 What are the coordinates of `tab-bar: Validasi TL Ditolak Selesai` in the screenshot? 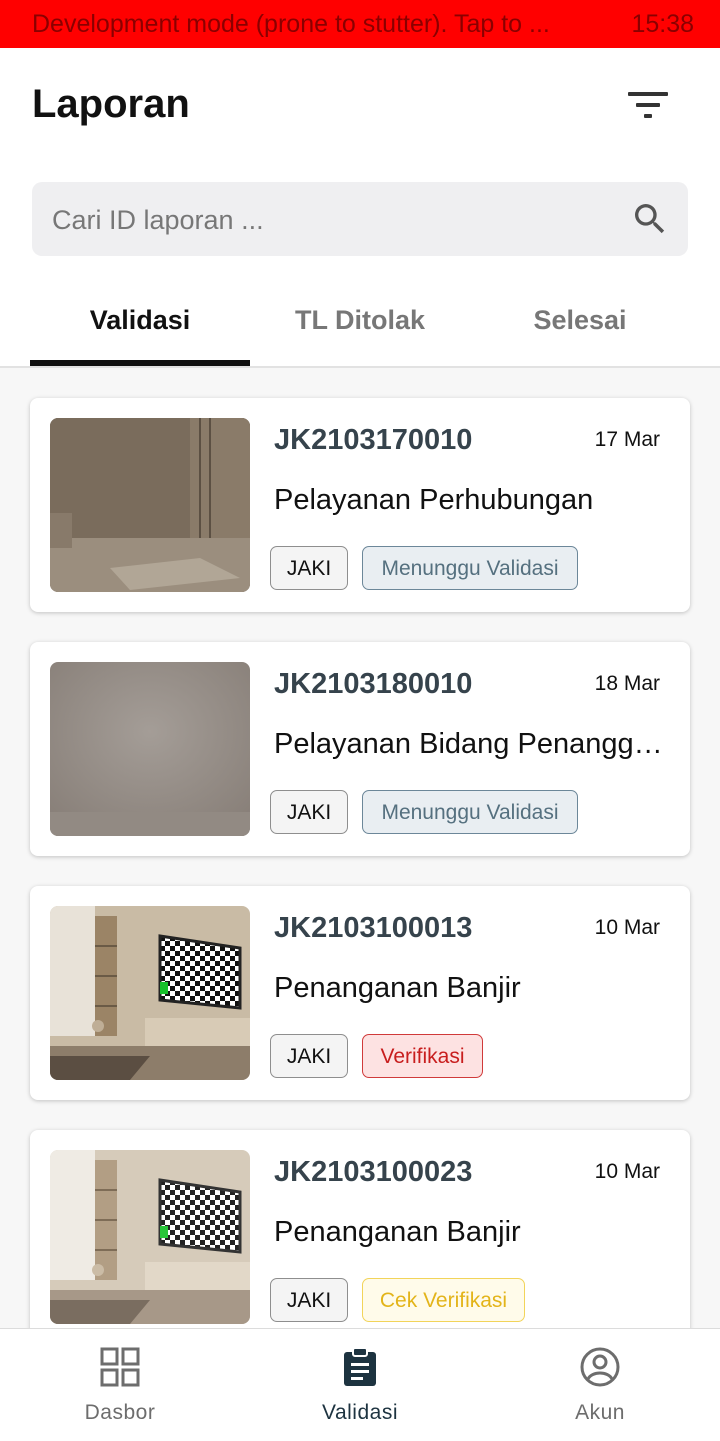 It's located at (360, 323).